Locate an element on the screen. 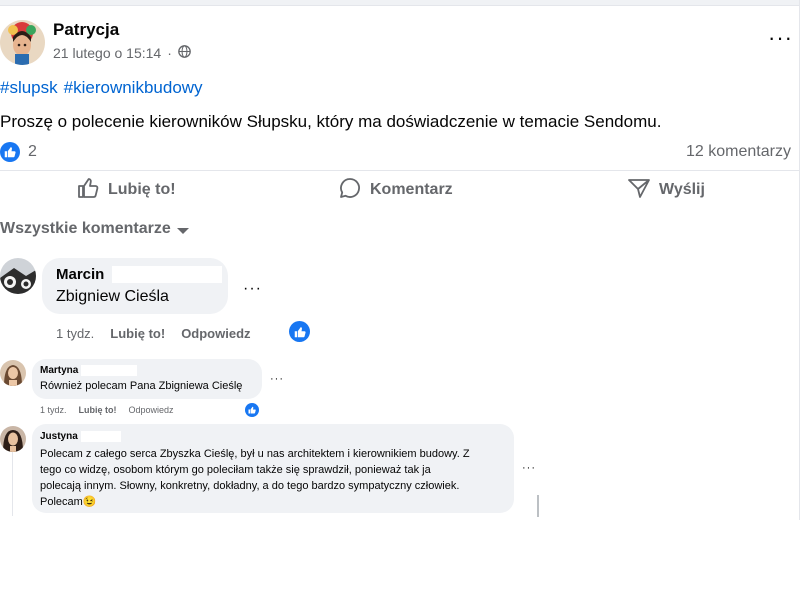 Image resolution: width=800 pixels, height=600 pixels. thread-line is located at coordinates (12, 484).